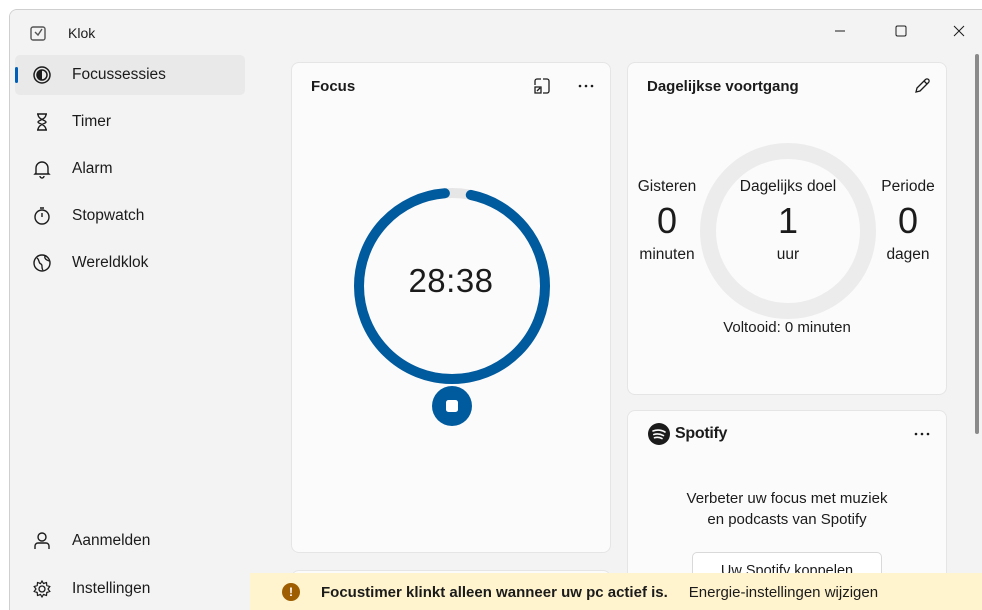 Image resolution: width=982 pixels, height=610 pixels. Describe the element at coordinates (42, 589) in the screenshot. I see `gear-icon` at that location.